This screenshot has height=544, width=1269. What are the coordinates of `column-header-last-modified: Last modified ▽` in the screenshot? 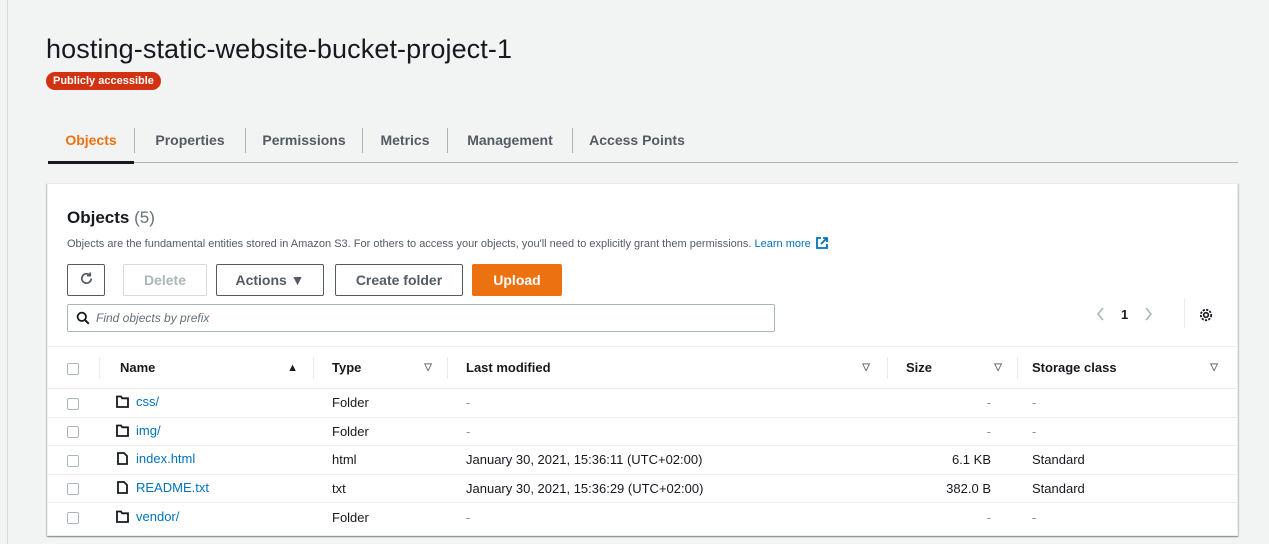 It's located at (668, 367).